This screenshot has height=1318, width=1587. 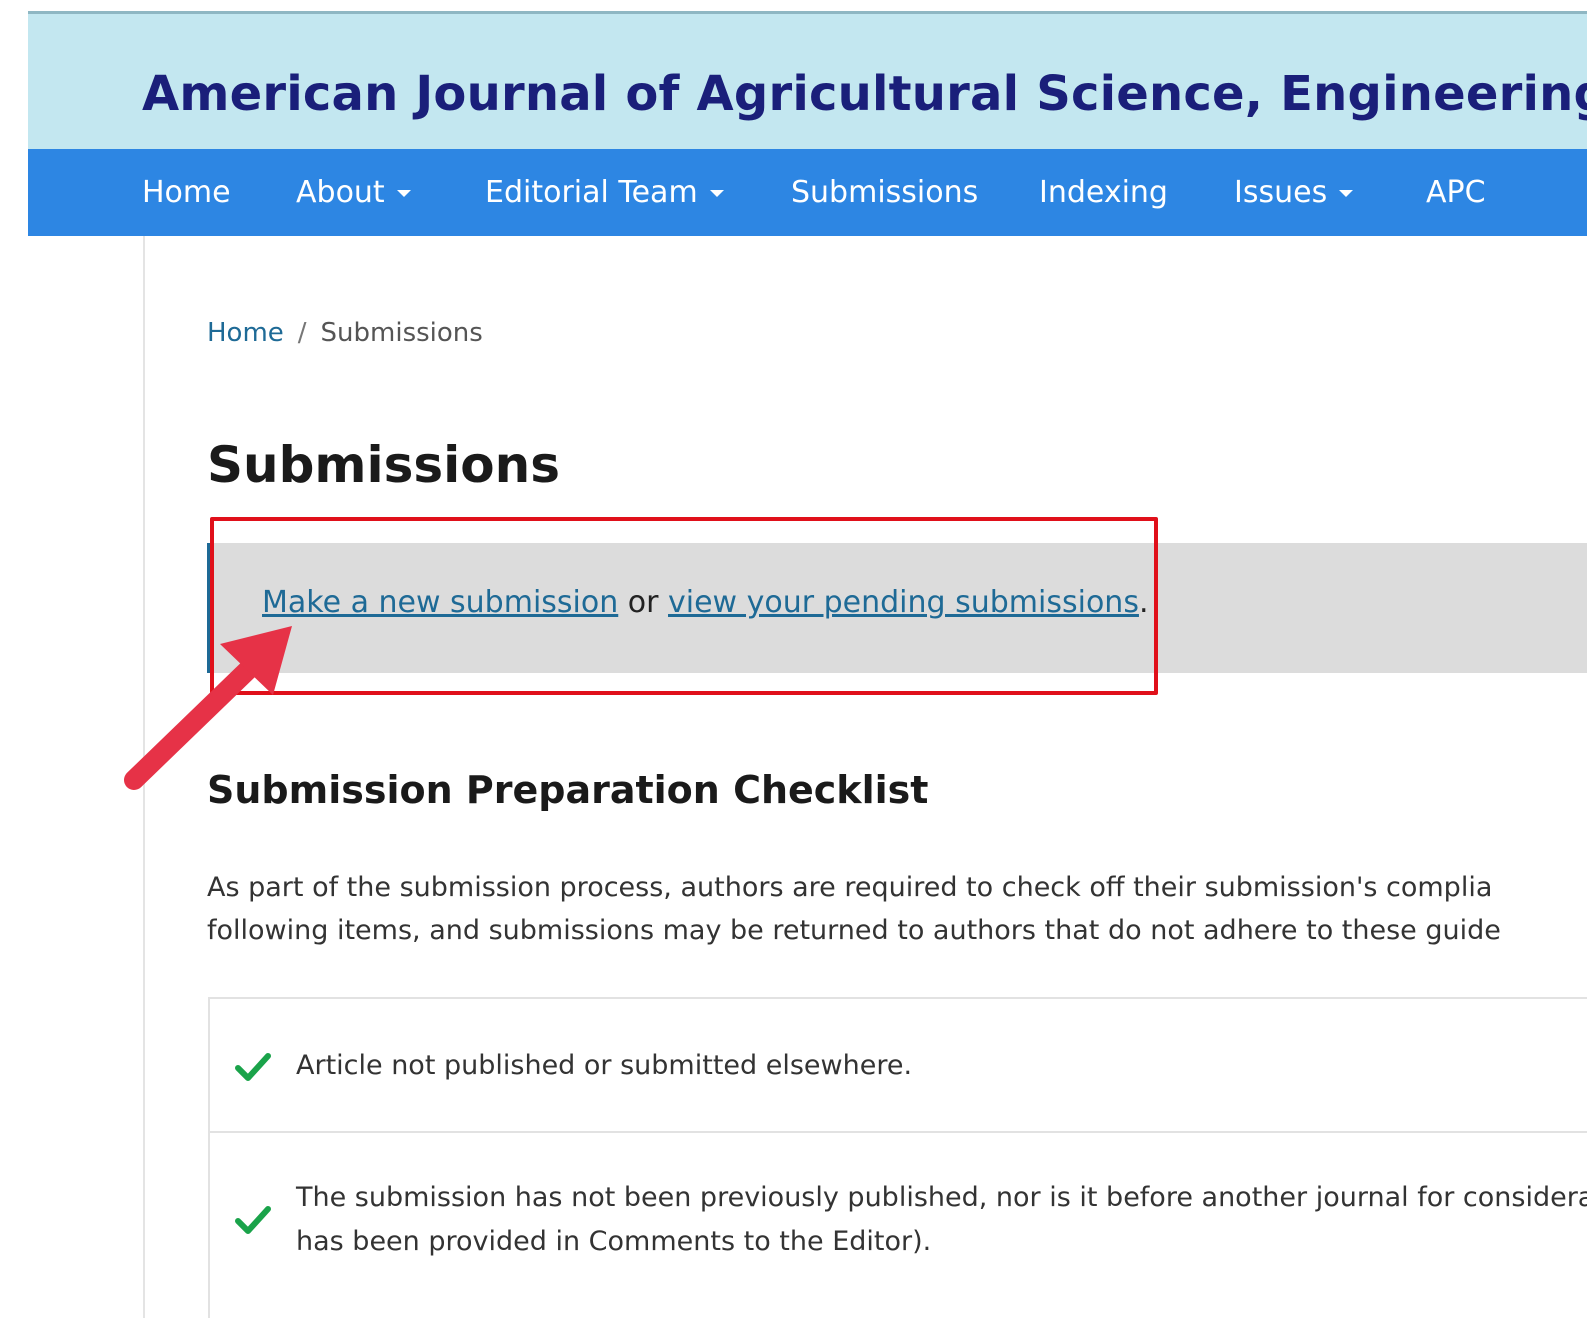 I want to click on notice-or-text: or, so click(x=643, y=602).